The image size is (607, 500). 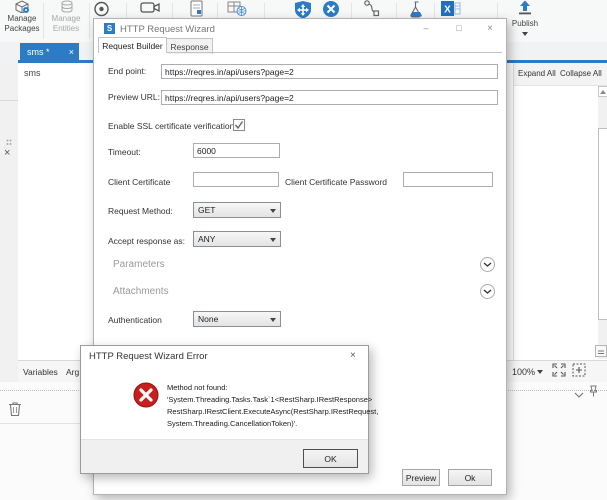 What do you see at coordinates (197, 387) in the screenshot?
I see `error-message-line1: Method not found:` at bounding box center [197, 387].